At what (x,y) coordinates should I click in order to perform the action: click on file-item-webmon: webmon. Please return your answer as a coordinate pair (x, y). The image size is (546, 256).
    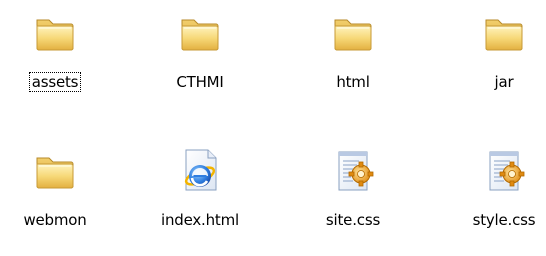
    Looking at the image, I should click on (57, 201).